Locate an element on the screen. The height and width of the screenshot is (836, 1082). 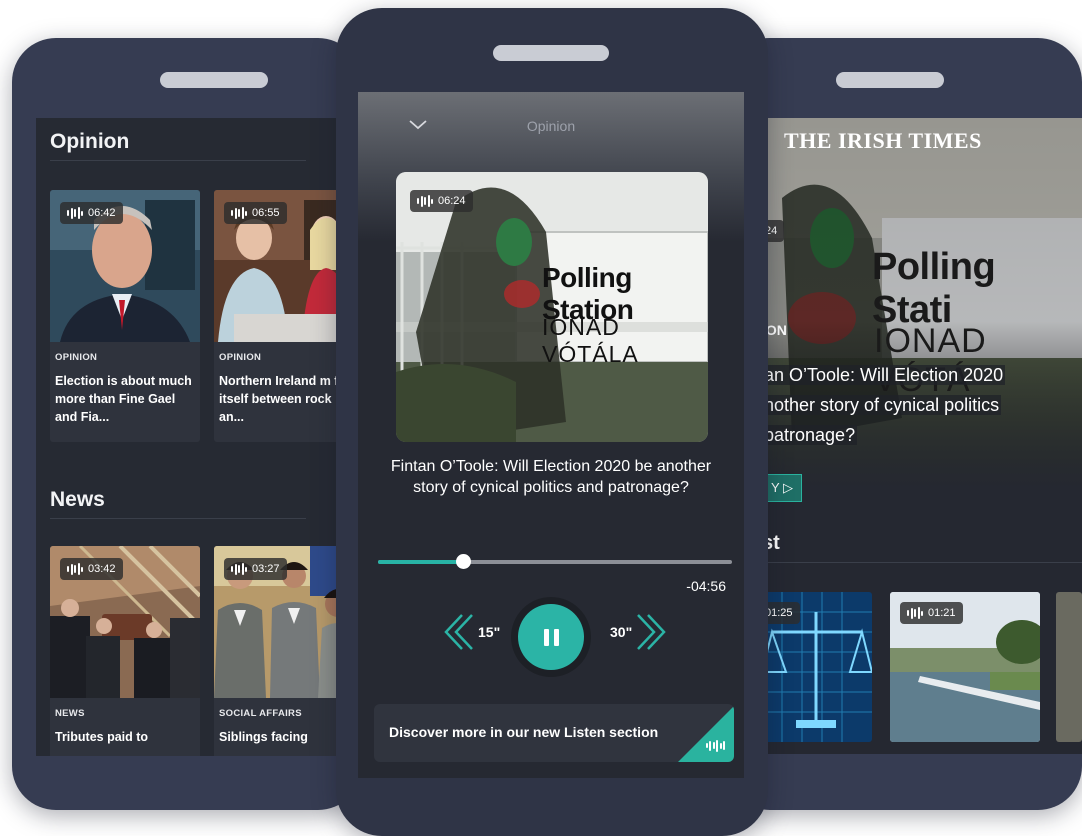
duration-badge: 03:42 is located at coordinates (91, 569).